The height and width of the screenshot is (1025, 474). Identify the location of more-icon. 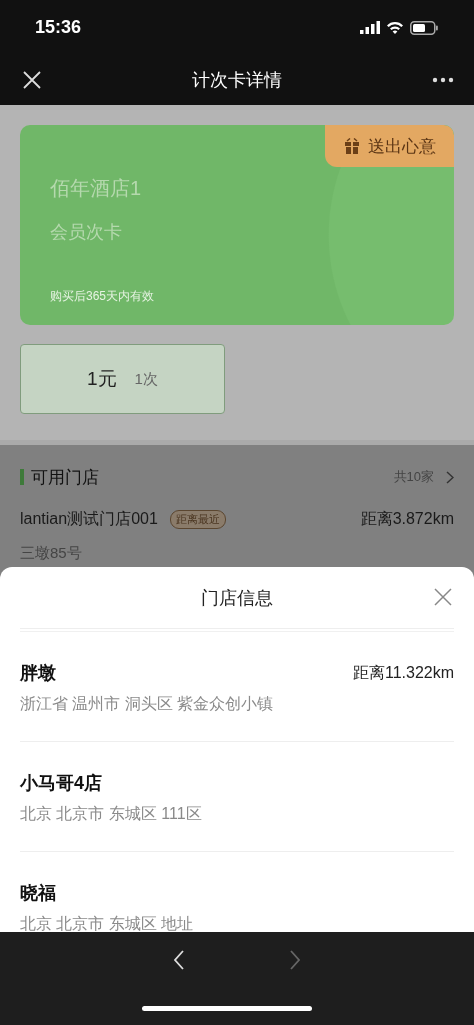
(443, 80).